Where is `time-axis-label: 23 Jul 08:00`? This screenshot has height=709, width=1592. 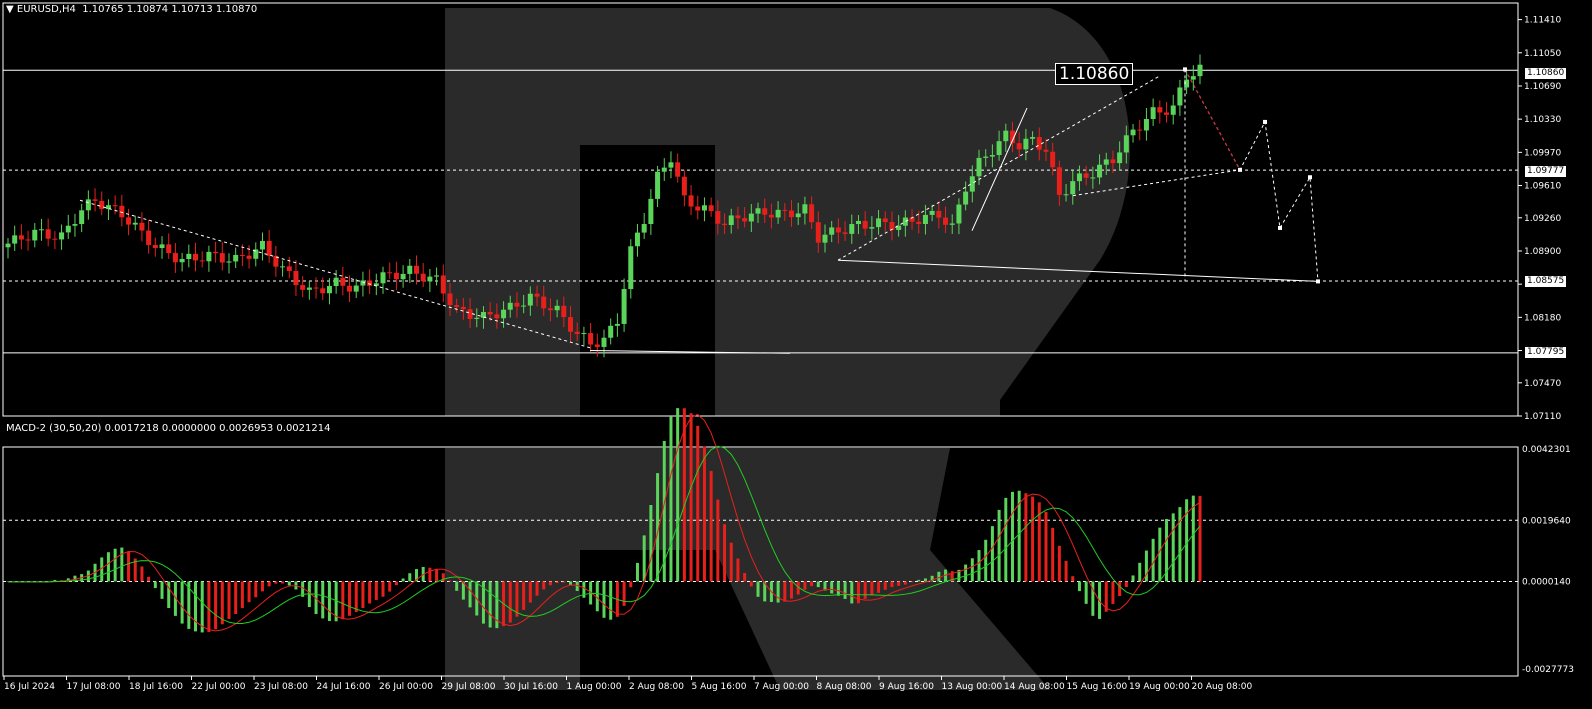
time-axis-label: 23 Jul 08:00 is located at coordinates (281, 687).